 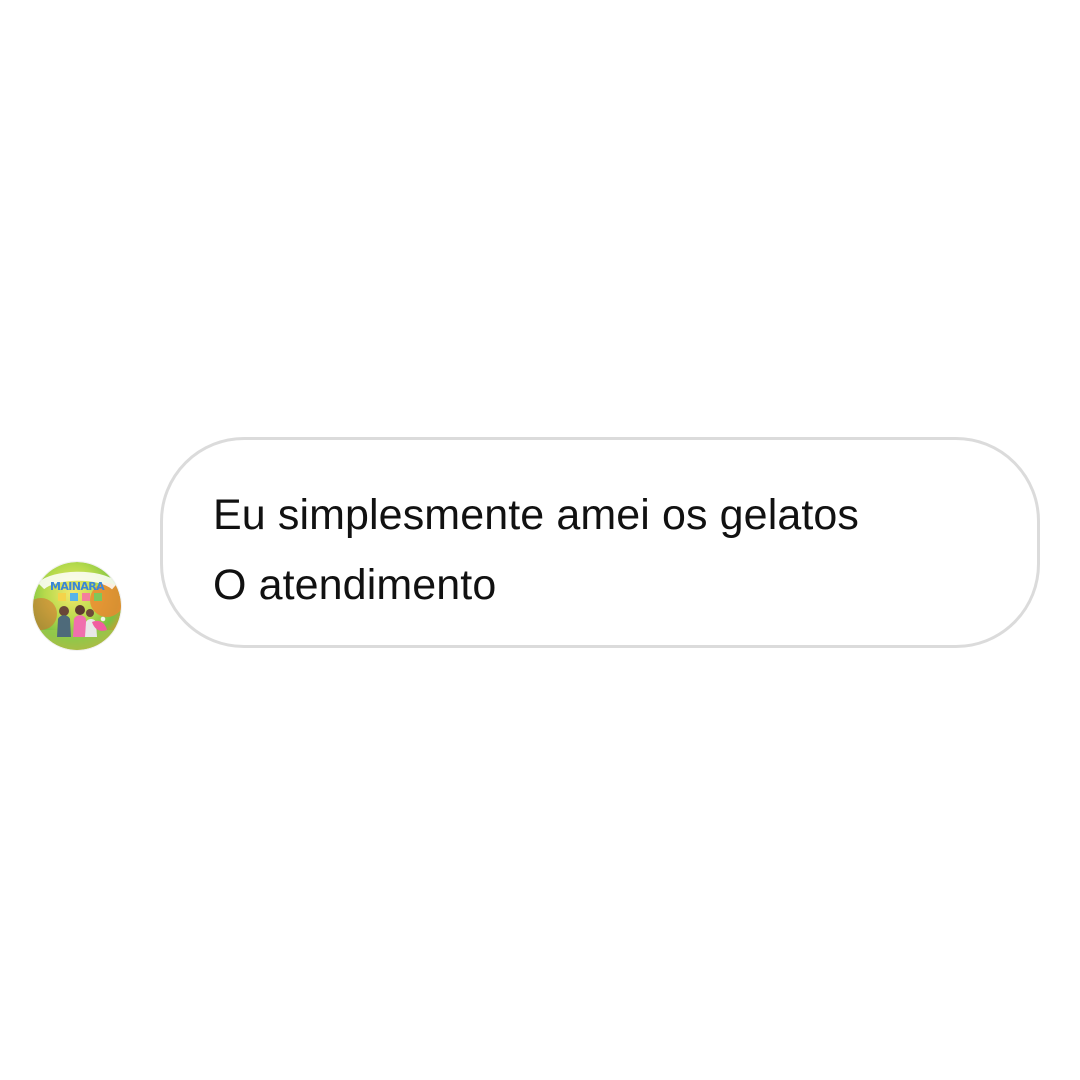 I want to click on message-line-2: O atendimento, so click(x=355, y=585).